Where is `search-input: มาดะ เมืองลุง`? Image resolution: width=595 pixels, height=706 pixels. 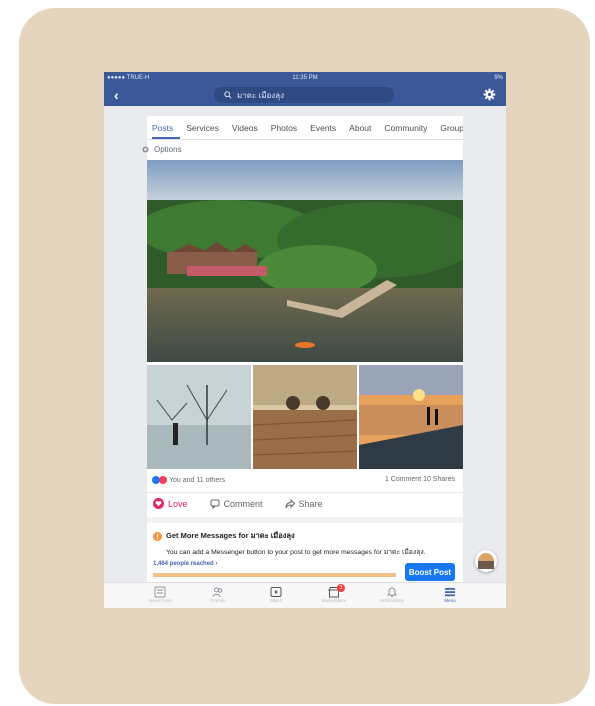 search-input: มาดะ เมืองลุง is located at coordinates (304, 95).